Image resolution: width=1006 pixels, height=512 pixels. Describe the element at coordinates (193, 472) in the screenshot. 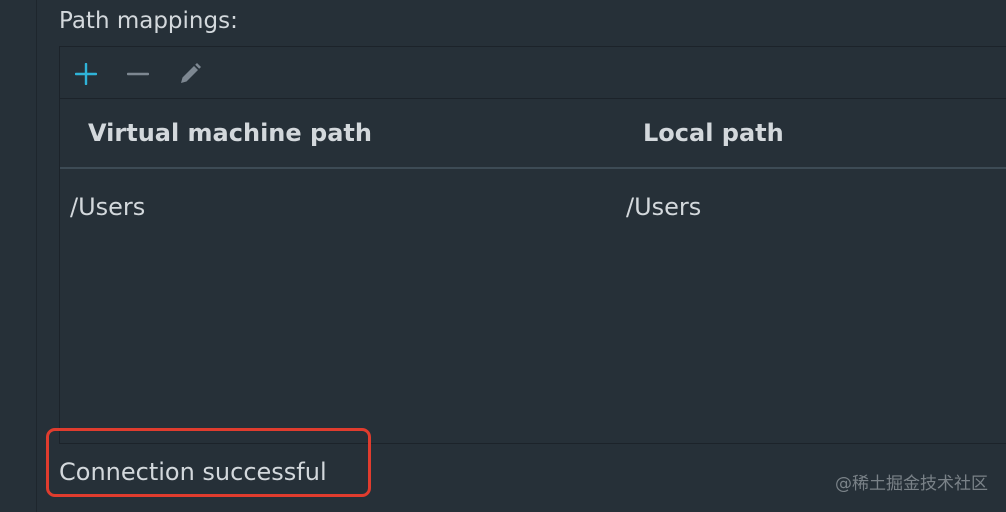

I see `connection-status-text: Connection successful` at that location.